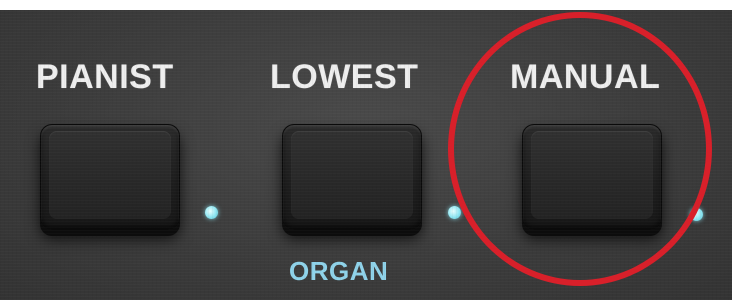  What do you see at coordinates (352, 177) in the screenshot?
I see `lowest-button` at bounding box center [352, 177].